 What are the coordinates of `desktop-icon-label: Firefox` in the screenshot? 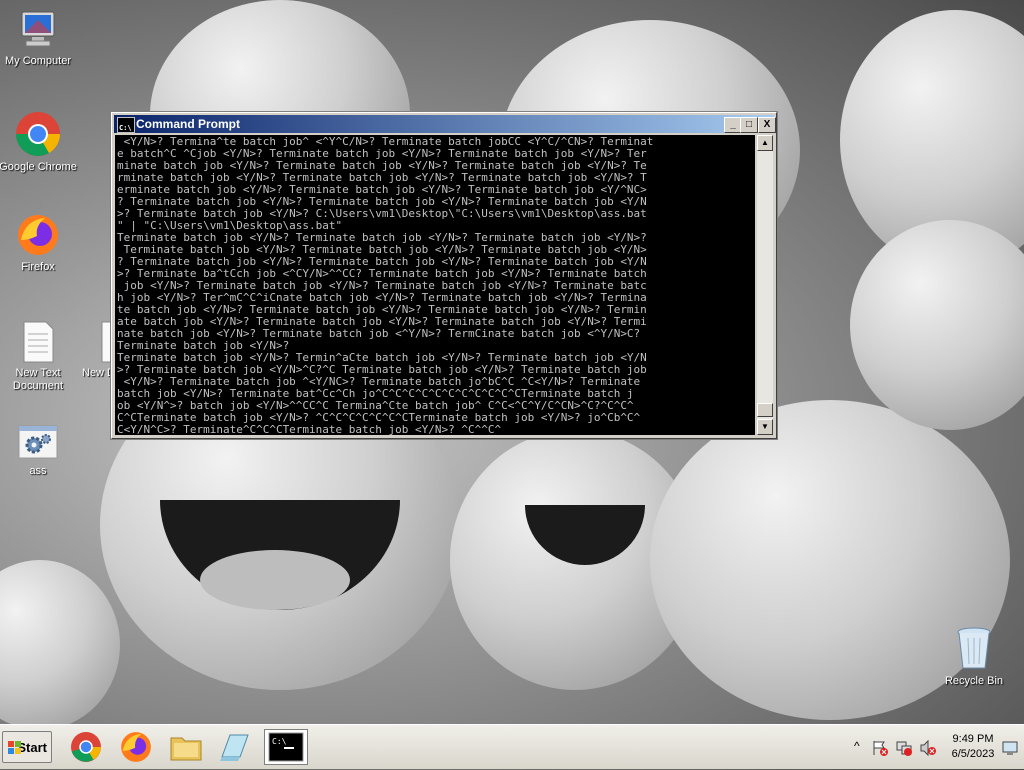 It's located at (38, 267).